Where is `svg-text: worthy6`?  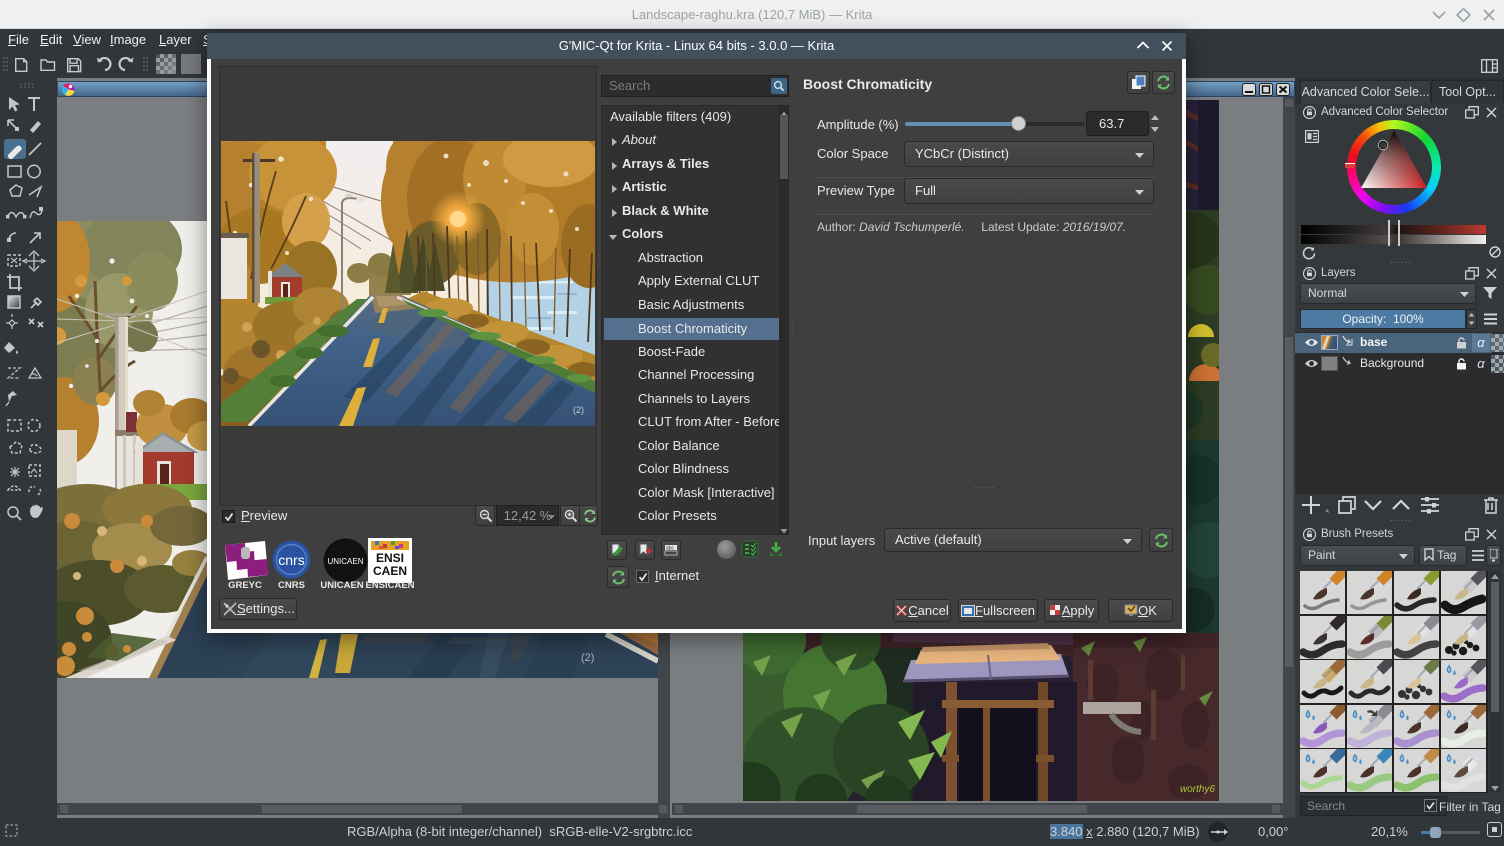 svg-text: worthy6 is located at coordinates (1197, 789).